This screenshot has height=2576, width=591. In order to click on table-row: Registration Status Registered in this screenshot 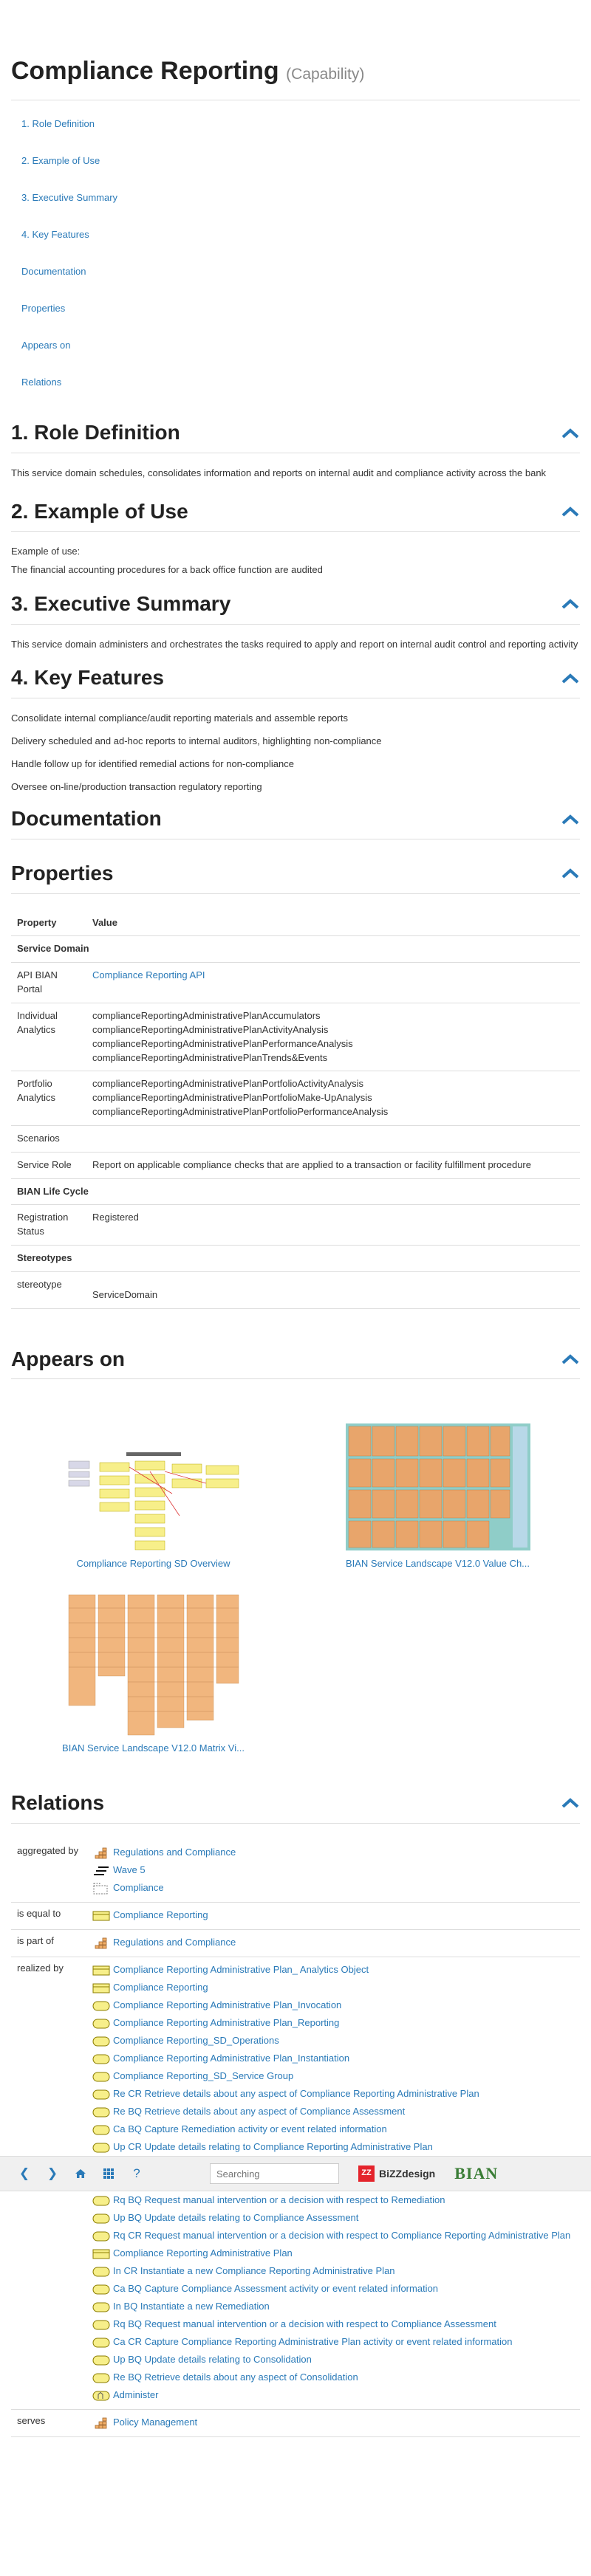, I will do `click(295, 1225)`.